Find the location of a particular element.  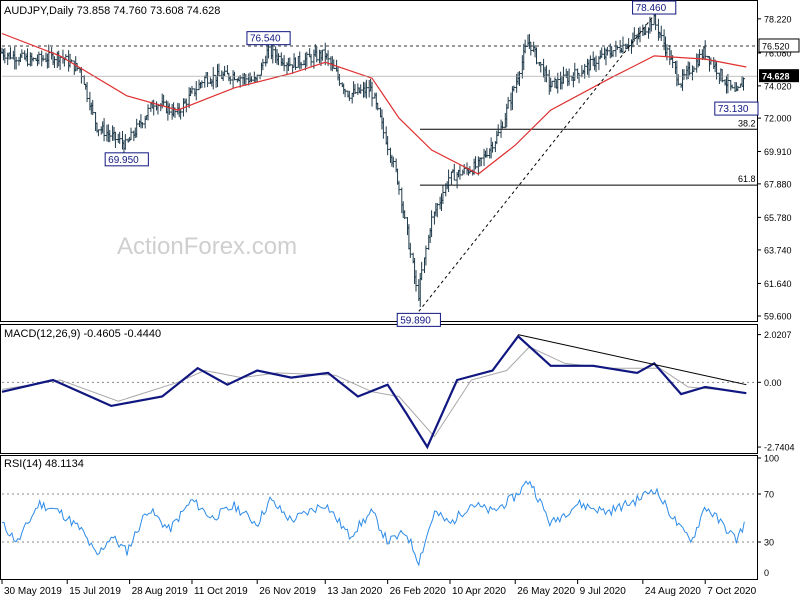

price-annotation: 76.540 is located at coordinates (268, 38).